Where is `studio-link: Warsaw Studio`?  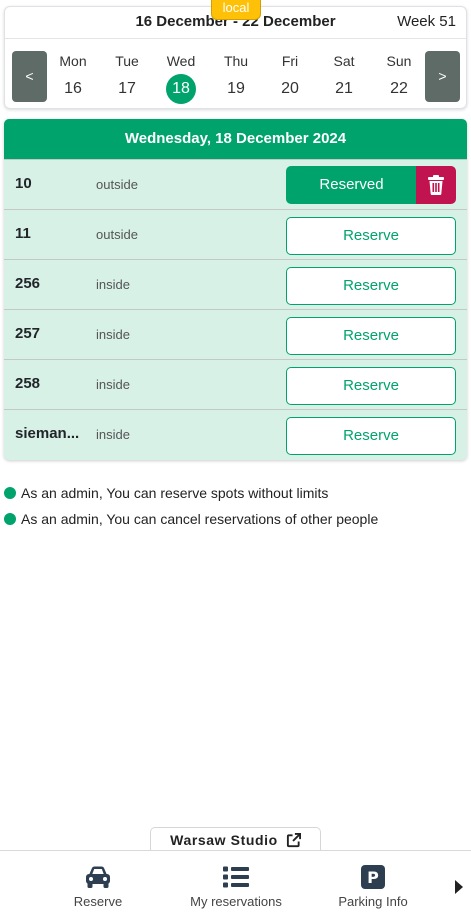
studio-link: Warsaw Studio is located at coordinates (235, 839).